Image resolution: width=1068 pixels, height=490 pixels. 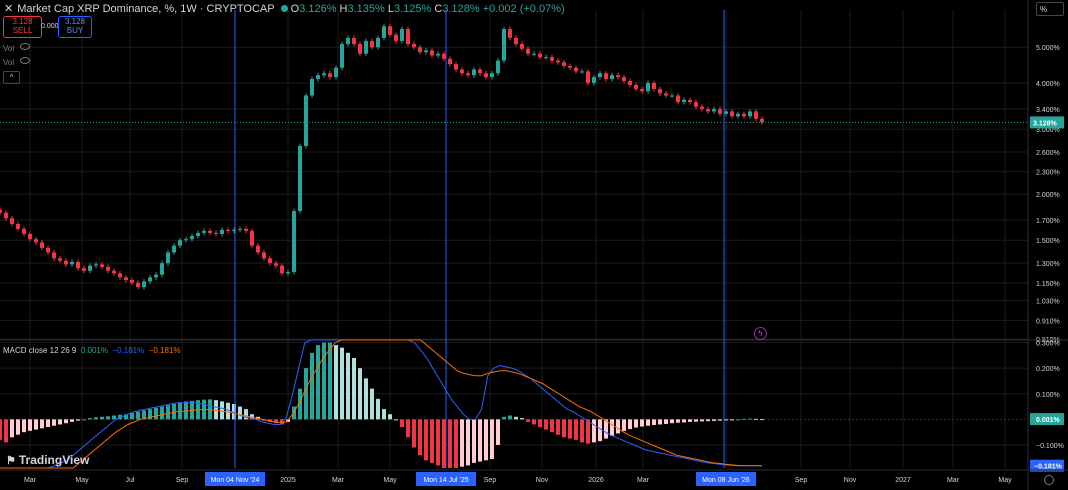 I want to click on price-tick-label: 1.700%, so click(x=1048, y=221).